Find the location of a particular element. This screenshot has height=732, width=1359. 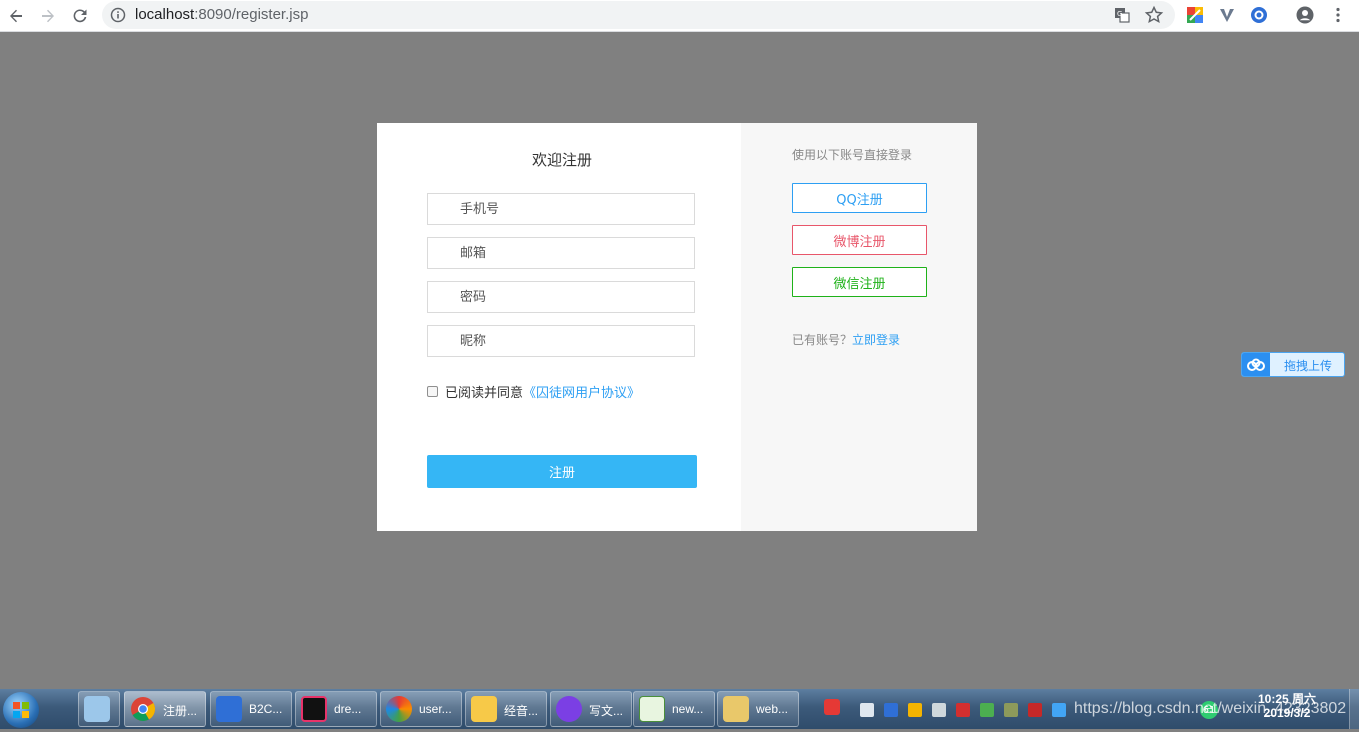

windows-logo-icon is located at coordinates (21, 710).